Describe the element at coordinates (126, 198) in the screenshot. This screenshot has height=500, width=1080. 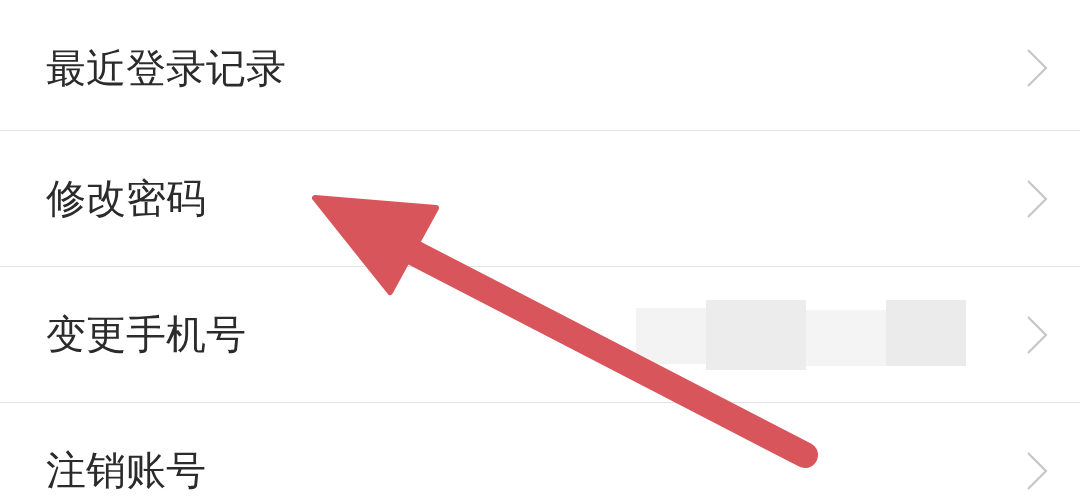
I see `menu-label: 修改密码` at that location.